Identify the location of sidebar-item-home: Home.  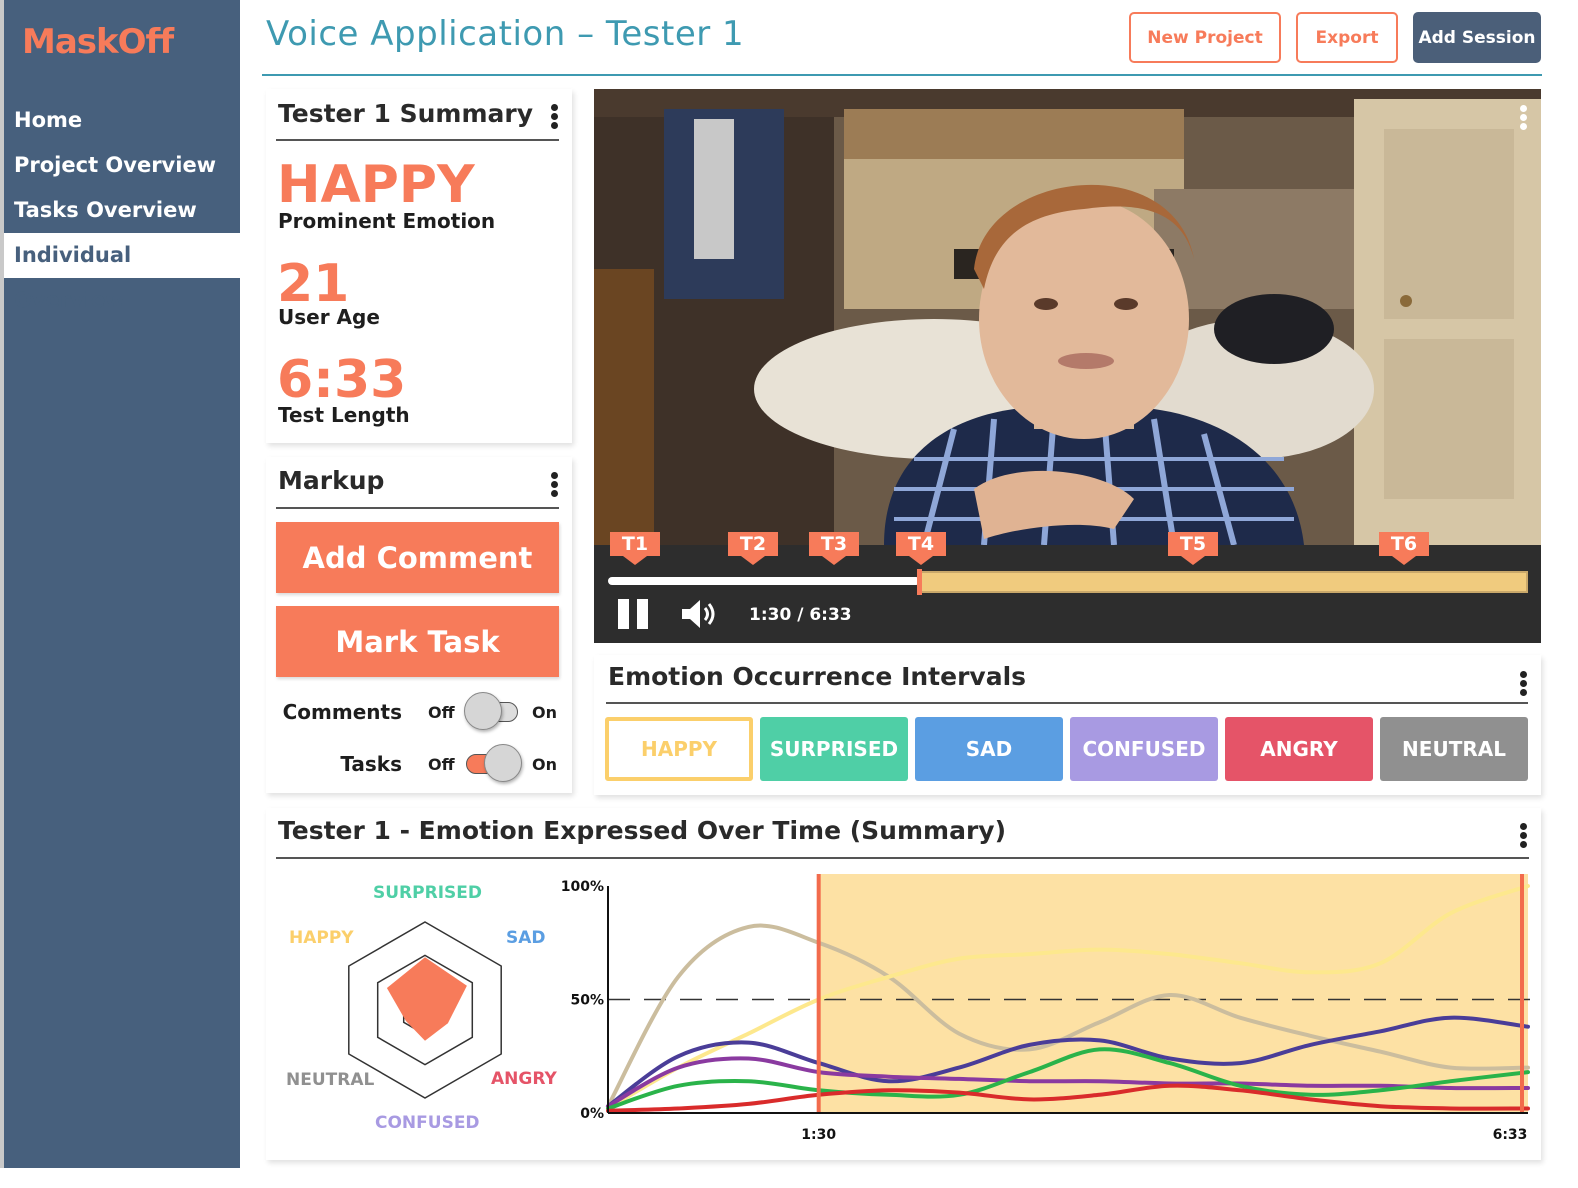
(122, 120).